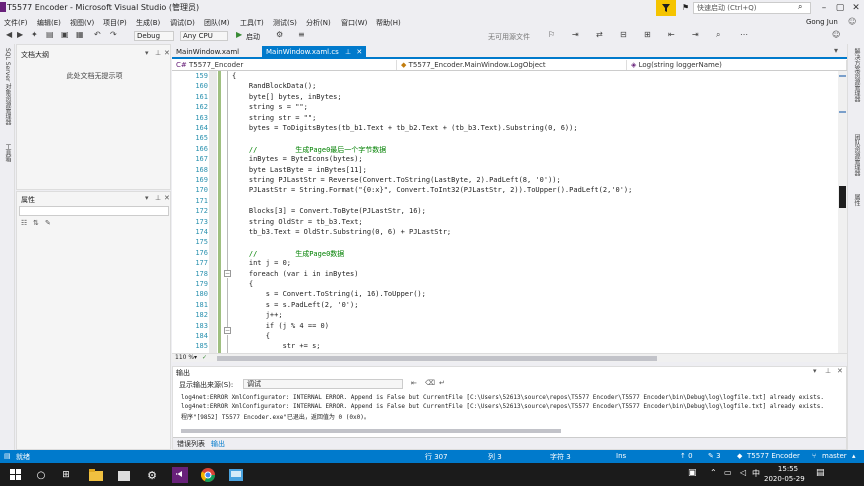  I want to click on volume-icon: ◁, so click(743, 472).